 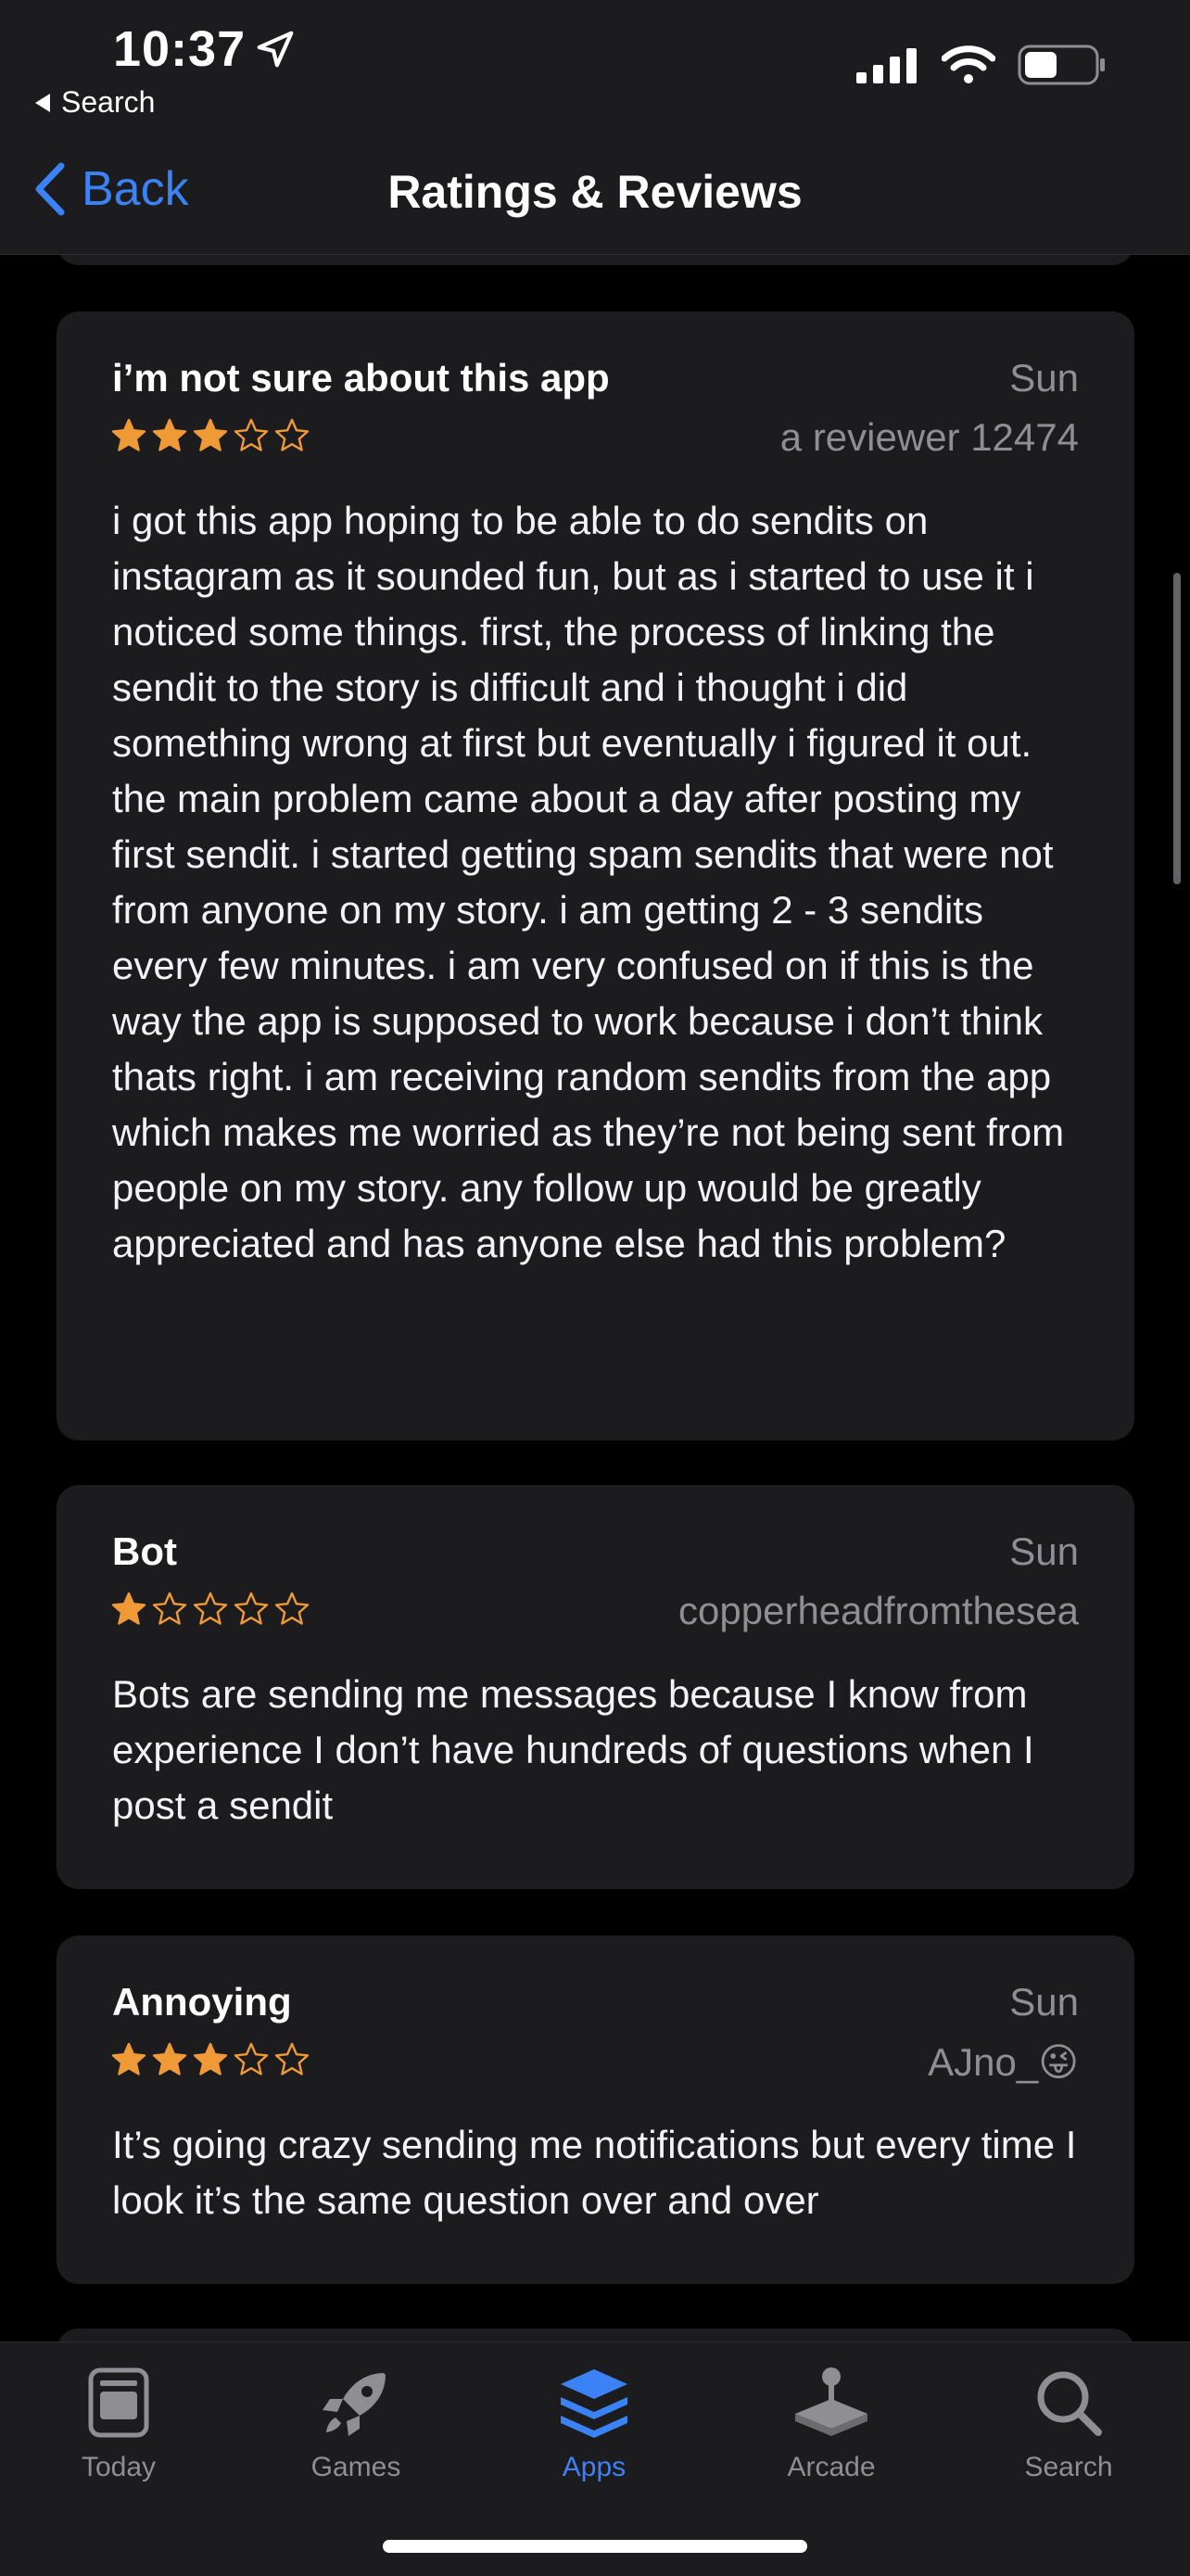 What do you see at coordinates (886, 65) in the screenshot?
I see `signal-icon` at bounding box center [886, 65].